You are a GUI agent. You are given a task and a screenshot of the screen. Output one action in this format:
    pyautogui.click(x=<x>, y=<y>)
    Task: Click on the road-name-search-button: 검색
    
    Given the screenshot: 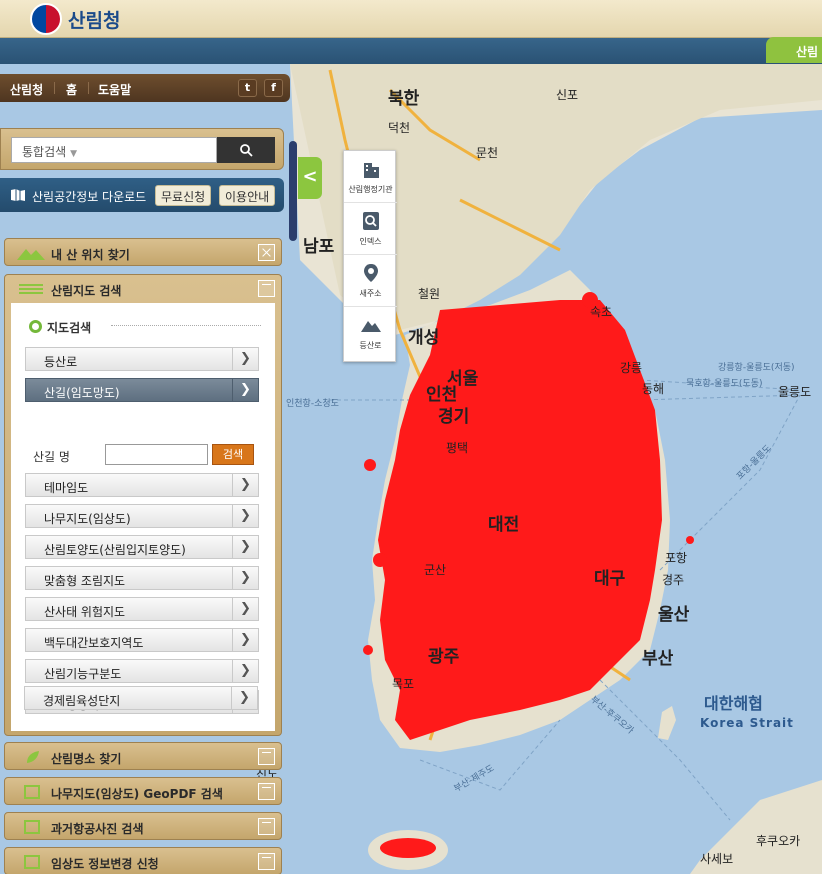 What is the action you would take?
    pyautogui.click(x=233, y=454)
    